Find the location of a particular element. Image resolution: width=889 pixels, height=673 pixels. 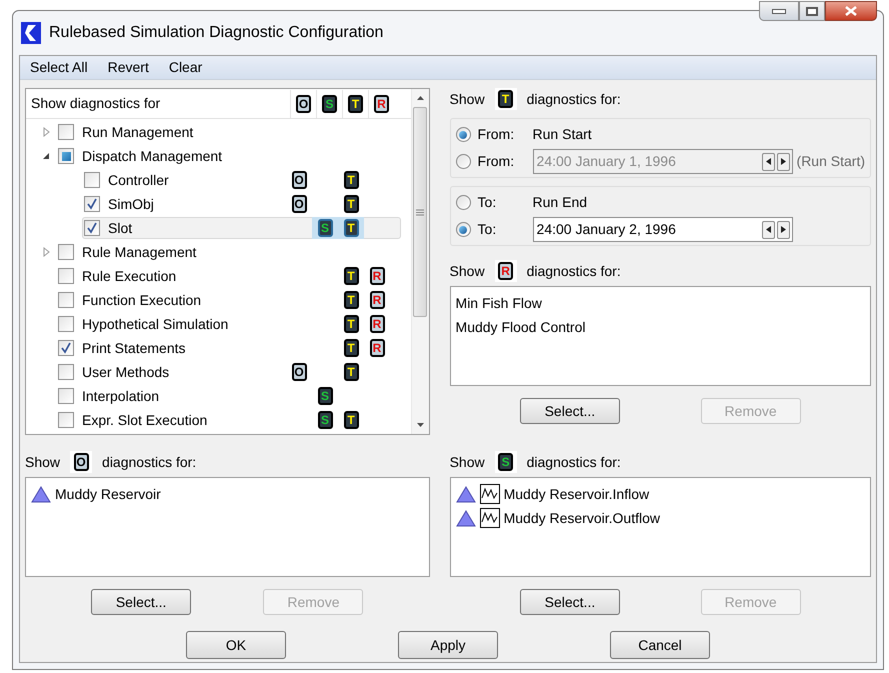

maximize-button is located at coordinates (812, 11).